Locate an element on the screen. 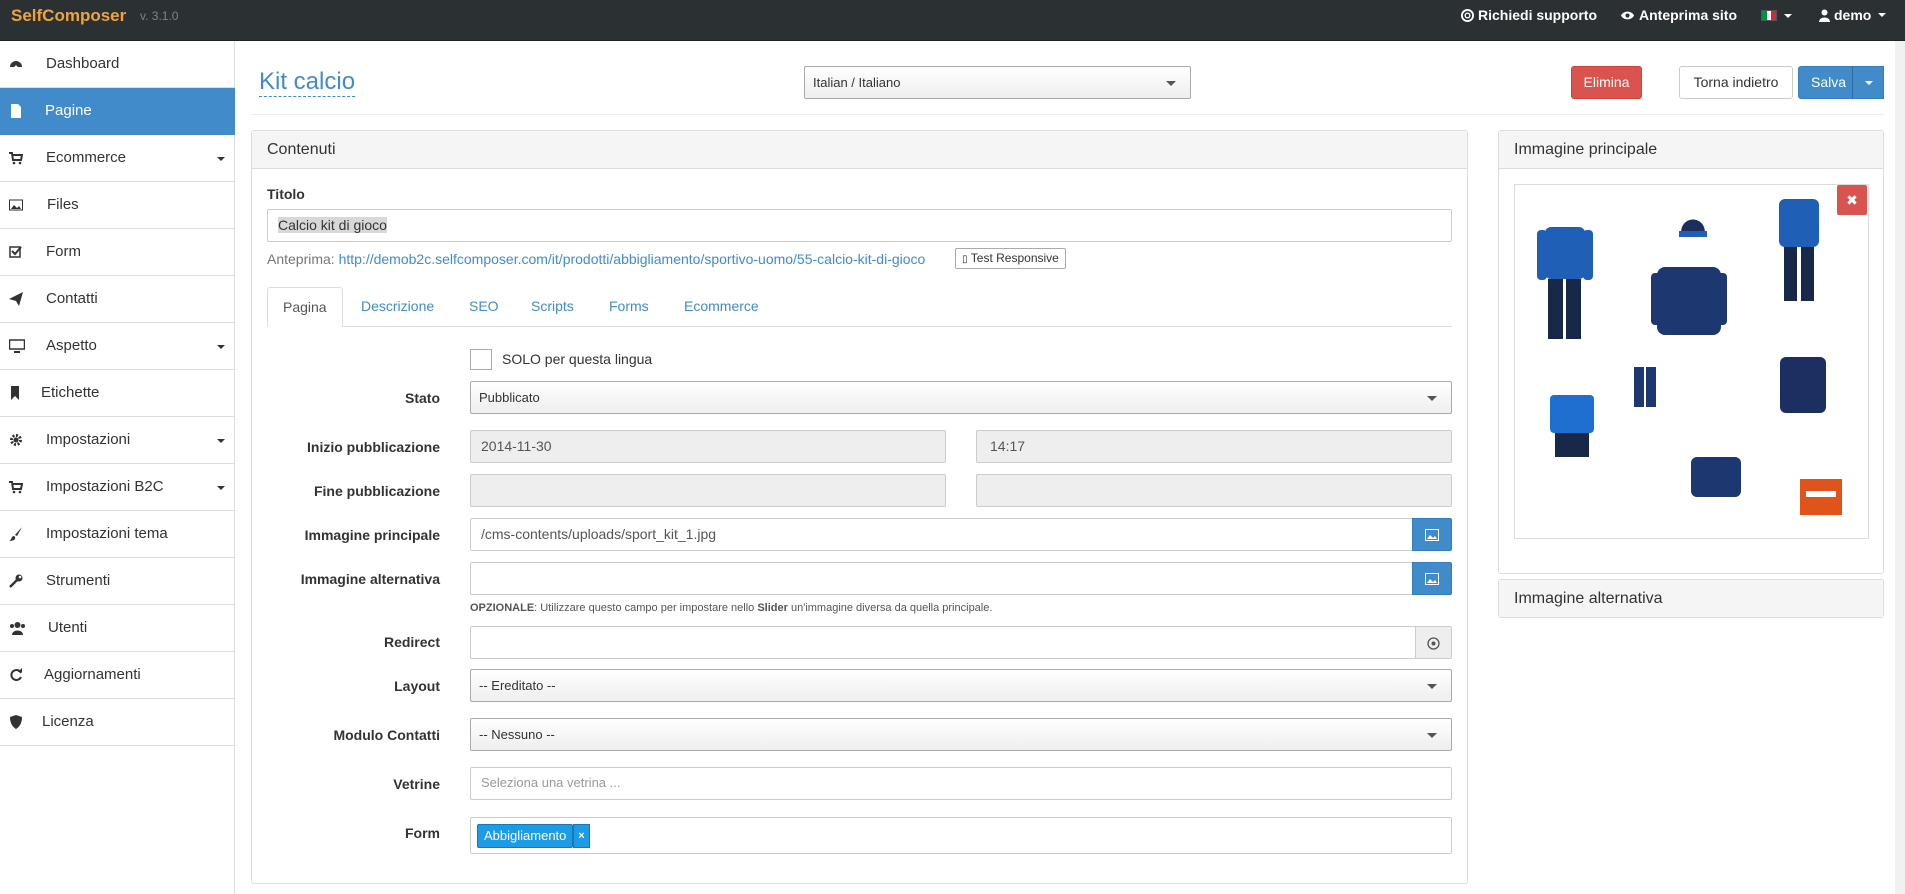 This screenshot has width=1905, height=894. alt-image-label: Immagine alternativa is located at coordinates (370, 579).